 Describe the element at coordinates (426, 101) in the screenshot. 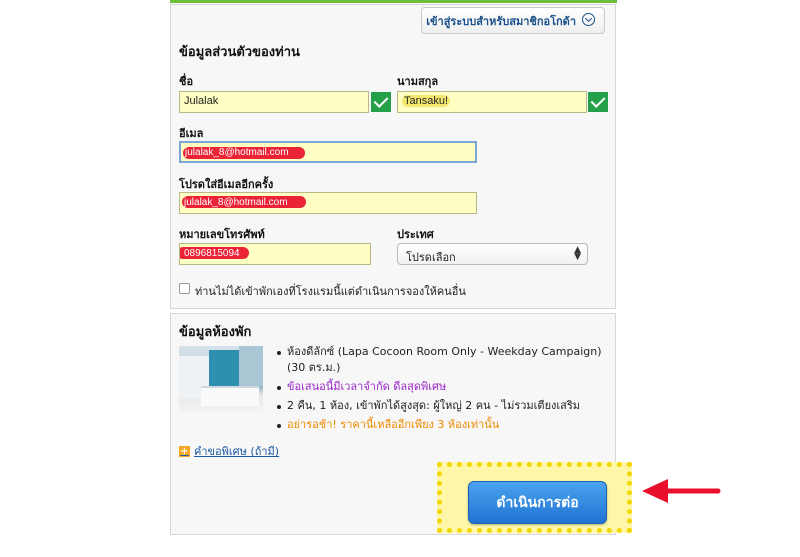

I see `last-name-value: Tansaku!` at that location.